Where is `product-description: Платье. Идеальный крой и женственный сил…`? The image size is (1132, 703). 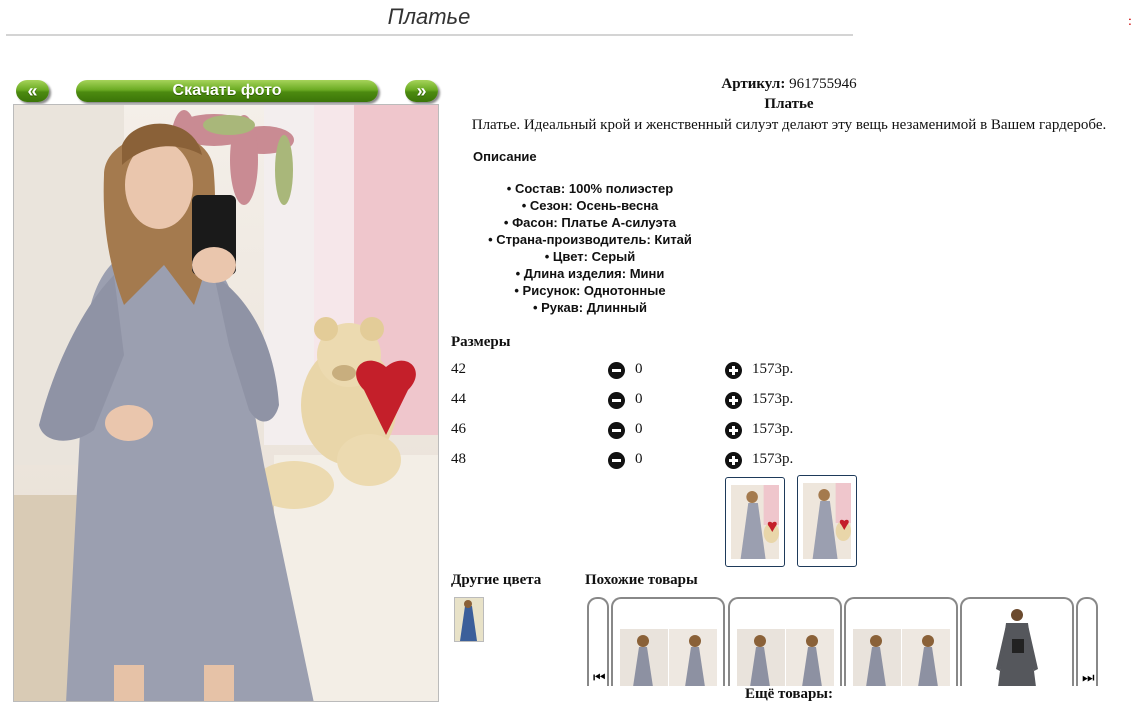
product-description: Платье. Идеальный крой и женственный сил… is located at coordinates (789, 125).